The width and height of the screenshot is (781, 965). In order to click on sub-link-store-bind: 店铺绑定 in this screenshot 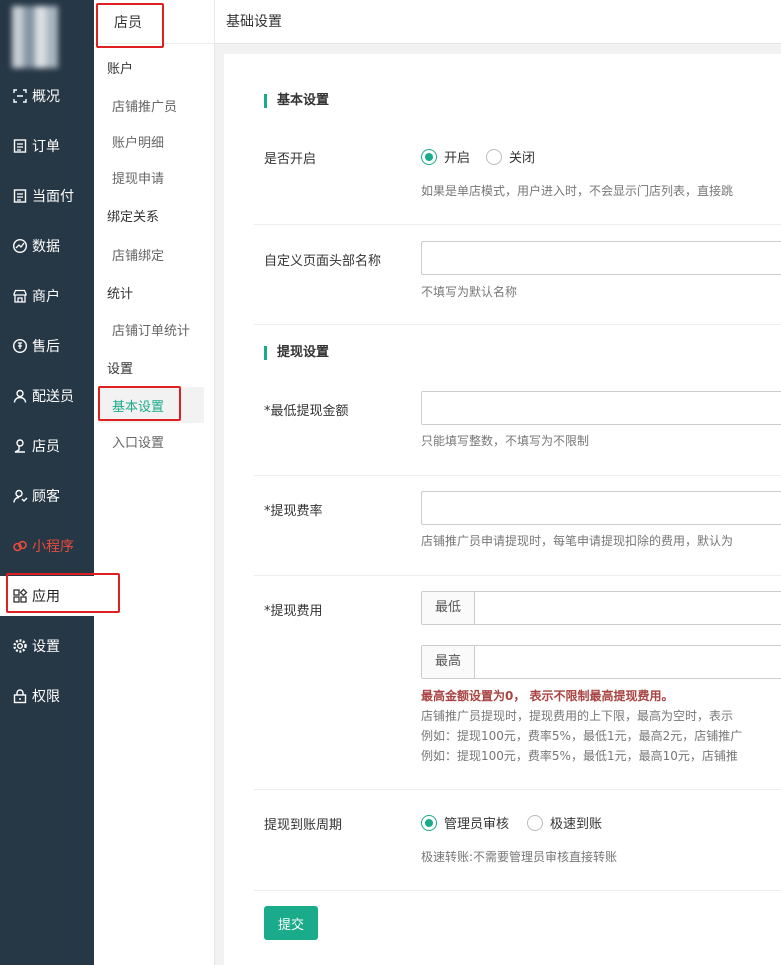, I will do `click(138, 254)`.